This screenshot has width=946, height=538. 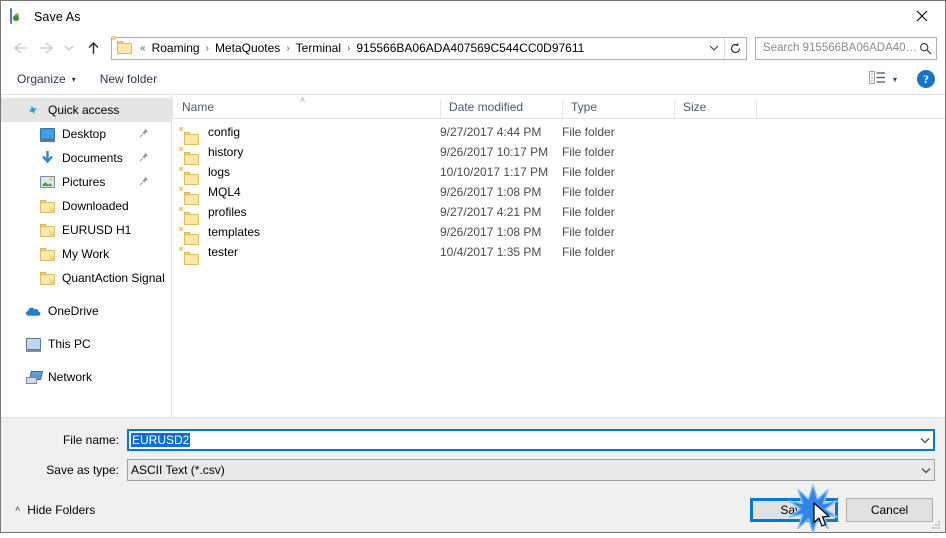 What do you see at coordinates (86, 158) in the screenshot?
I see `sidebar-item-documents: Documents` at bounding box center [86, 158].